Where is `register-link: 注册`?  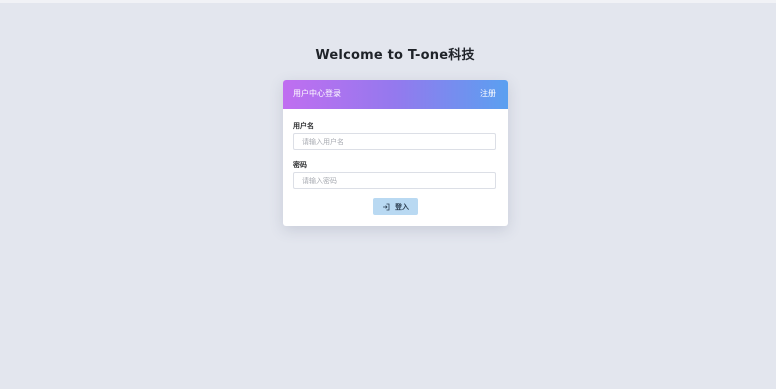
register-link: 注册 is located at coordinates (488, 93).